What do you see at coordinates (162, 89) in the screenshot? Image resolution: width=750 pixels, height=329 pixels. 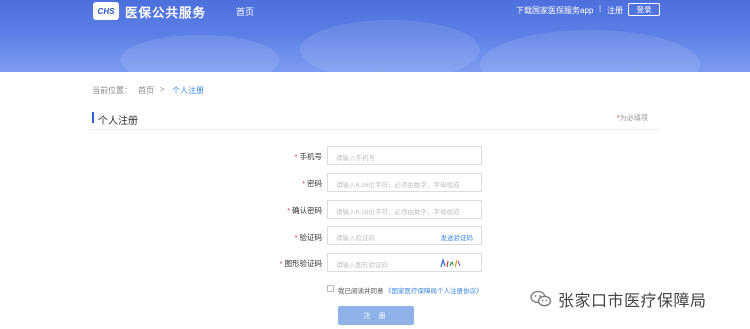 I see `breadcrumb-arrow: >` at bounding box center [162, 89].